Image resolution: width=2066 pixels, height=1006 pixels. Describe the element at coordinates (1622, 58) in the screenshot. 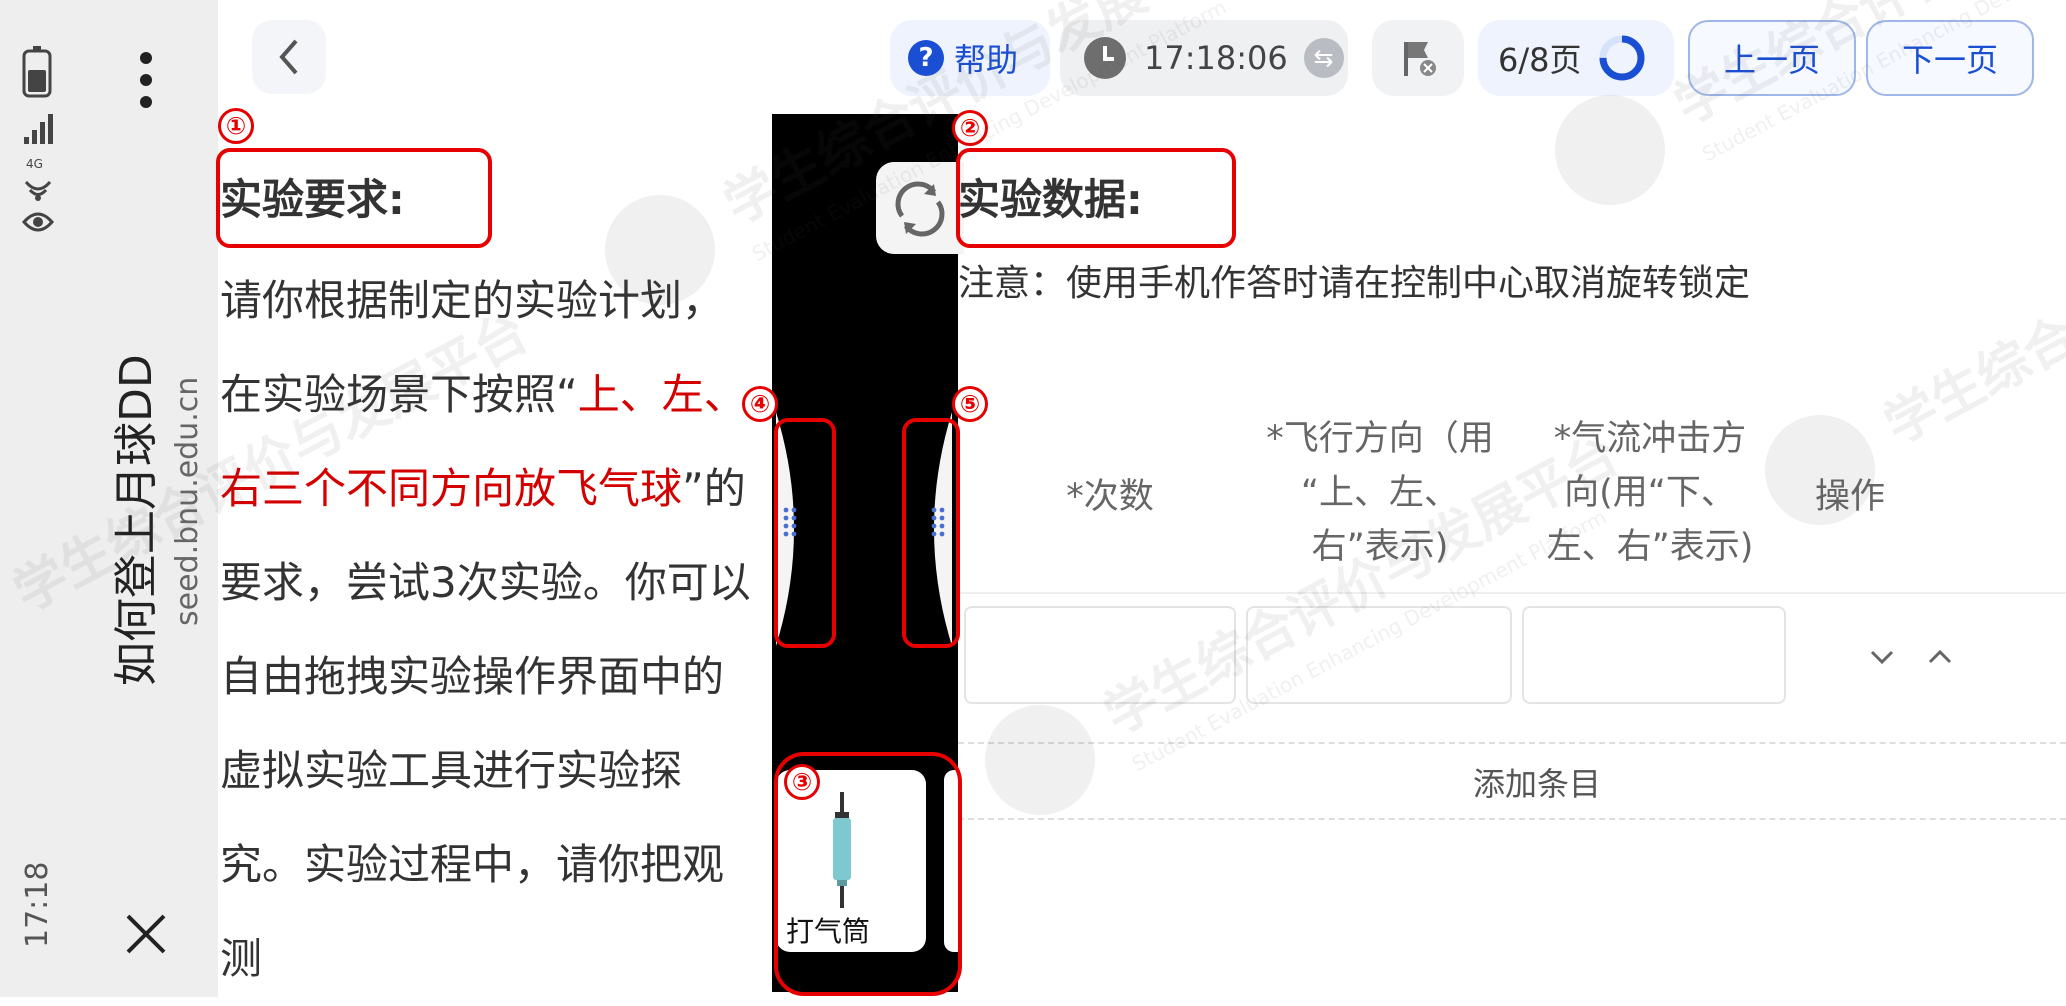

I see `progress-ring-icon` at that location.